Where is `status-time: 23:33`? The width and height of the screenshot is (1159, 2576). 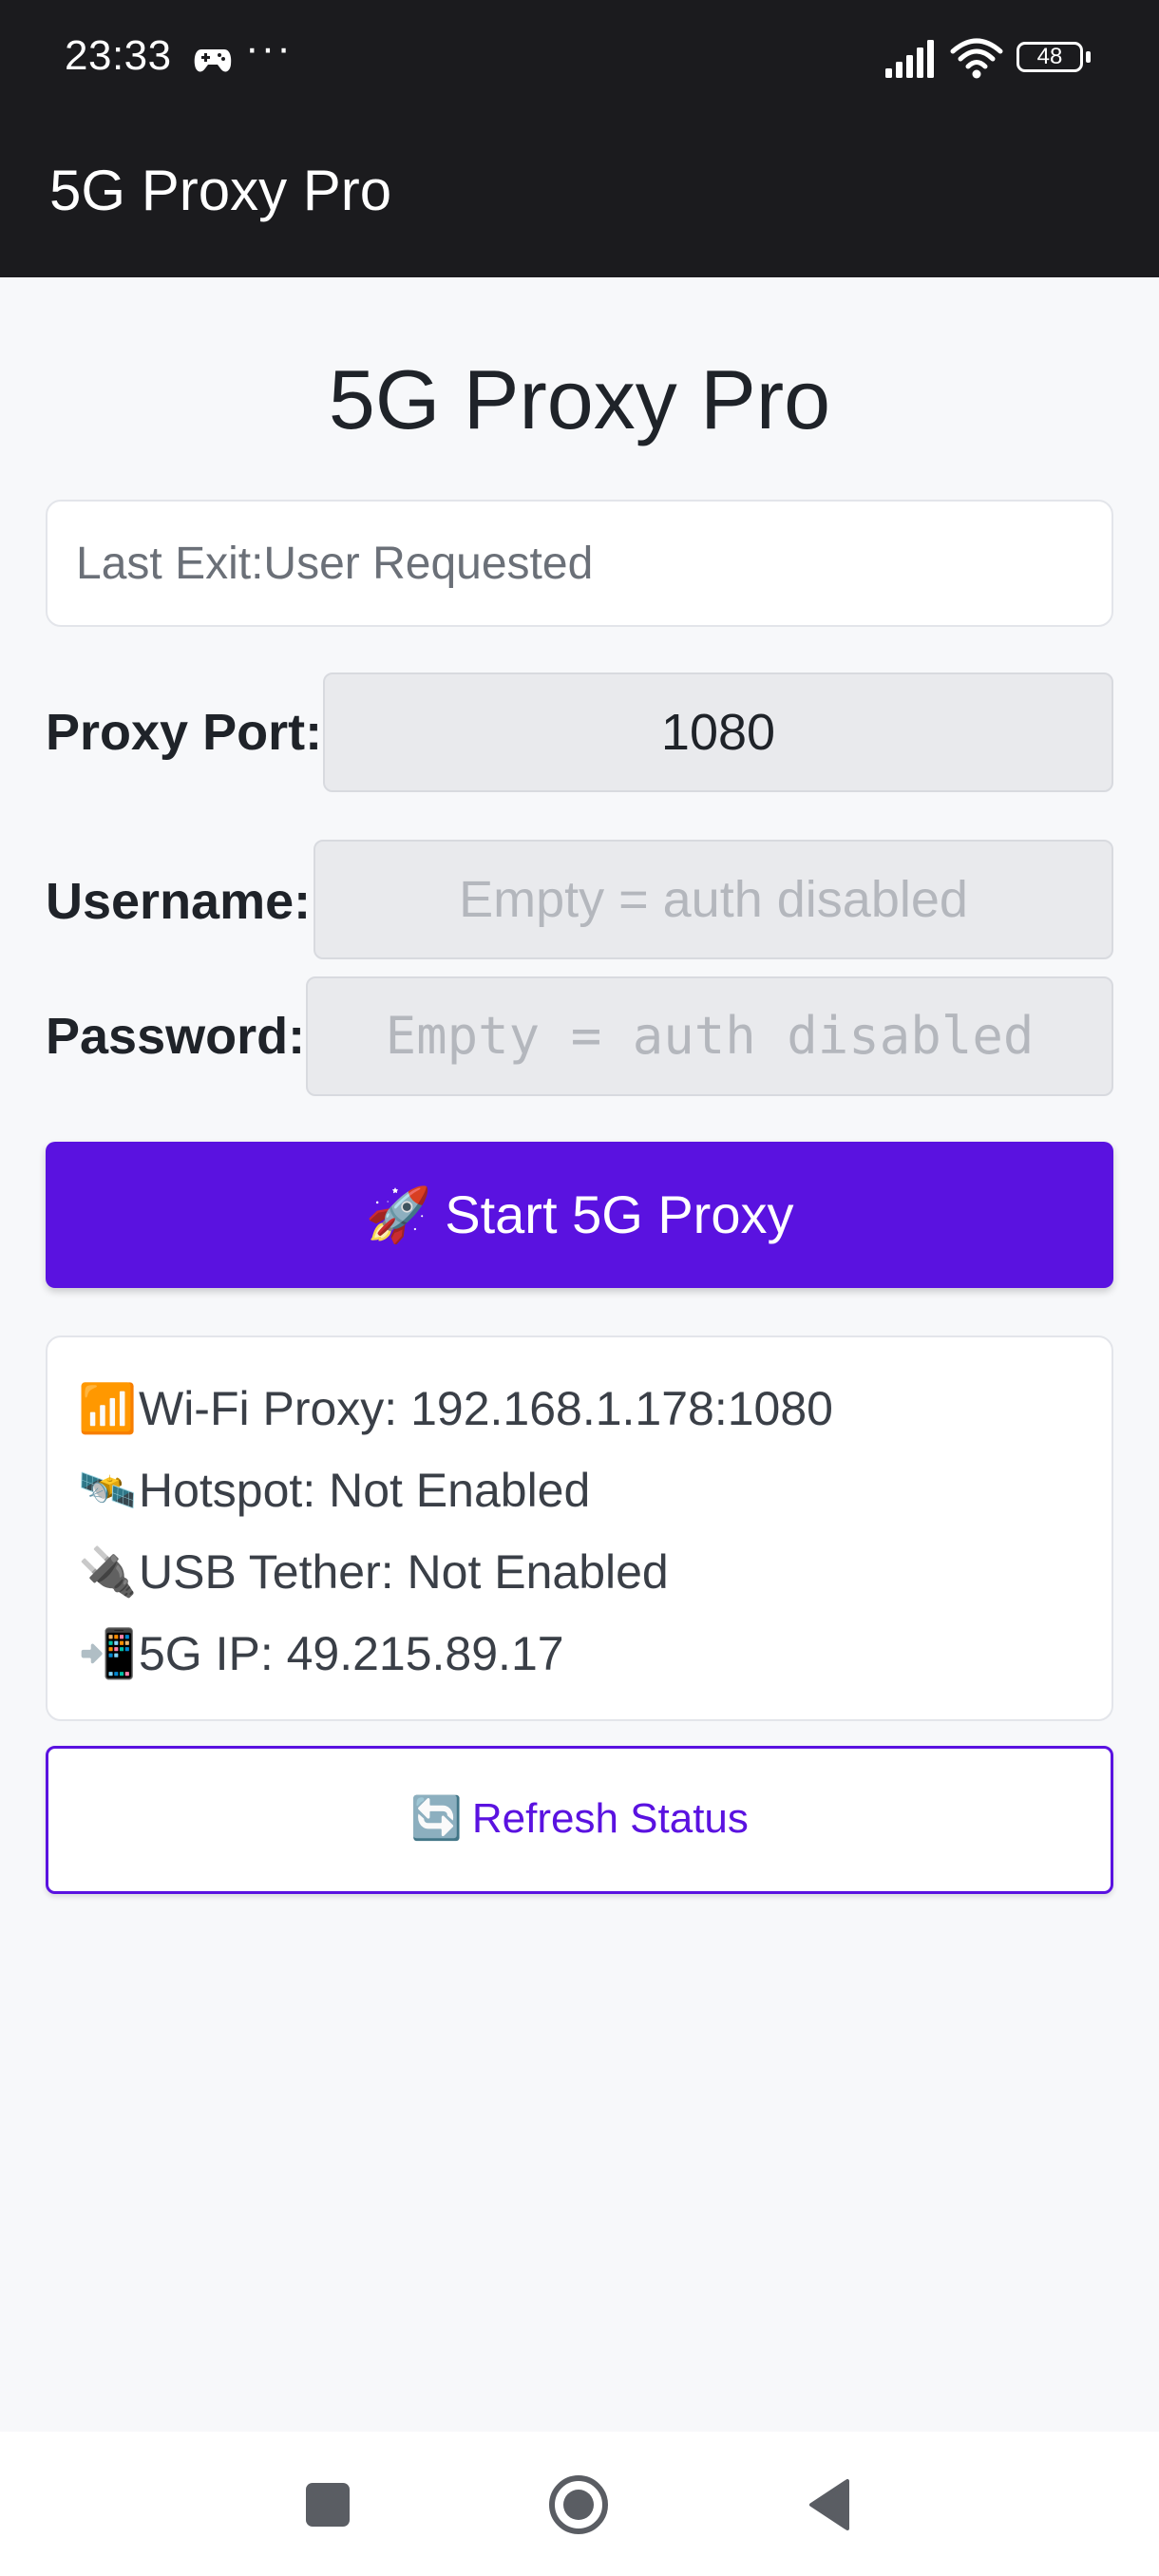 status-time: 23:33 is located at coordinates (118, 55).